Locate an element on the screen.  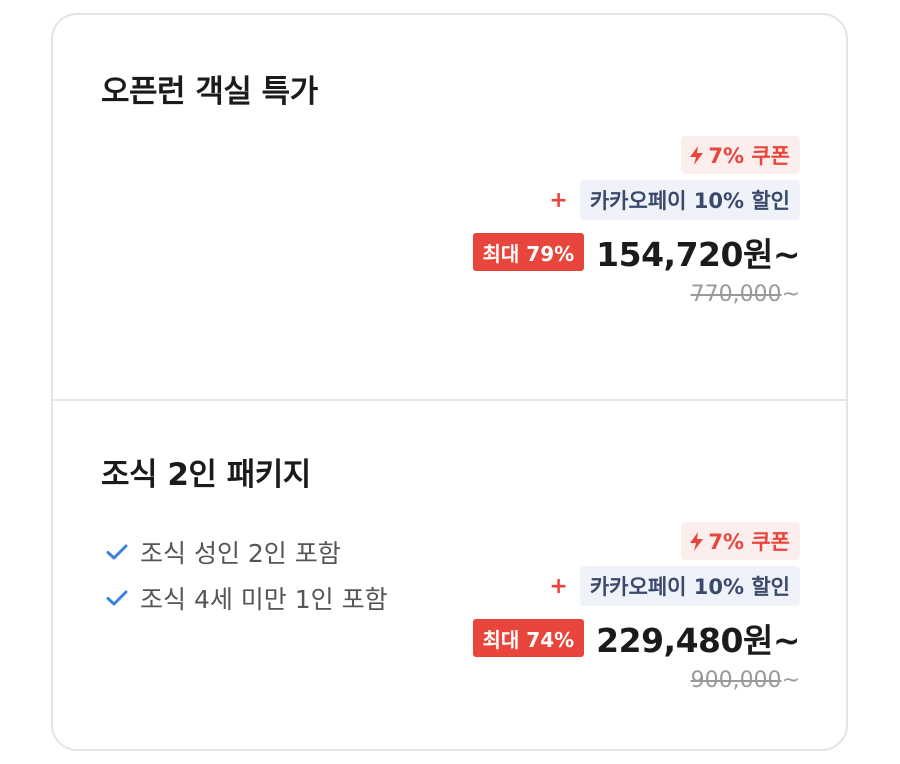
max-discount-badge: 최대 74% is located at coordinates (528, 638).